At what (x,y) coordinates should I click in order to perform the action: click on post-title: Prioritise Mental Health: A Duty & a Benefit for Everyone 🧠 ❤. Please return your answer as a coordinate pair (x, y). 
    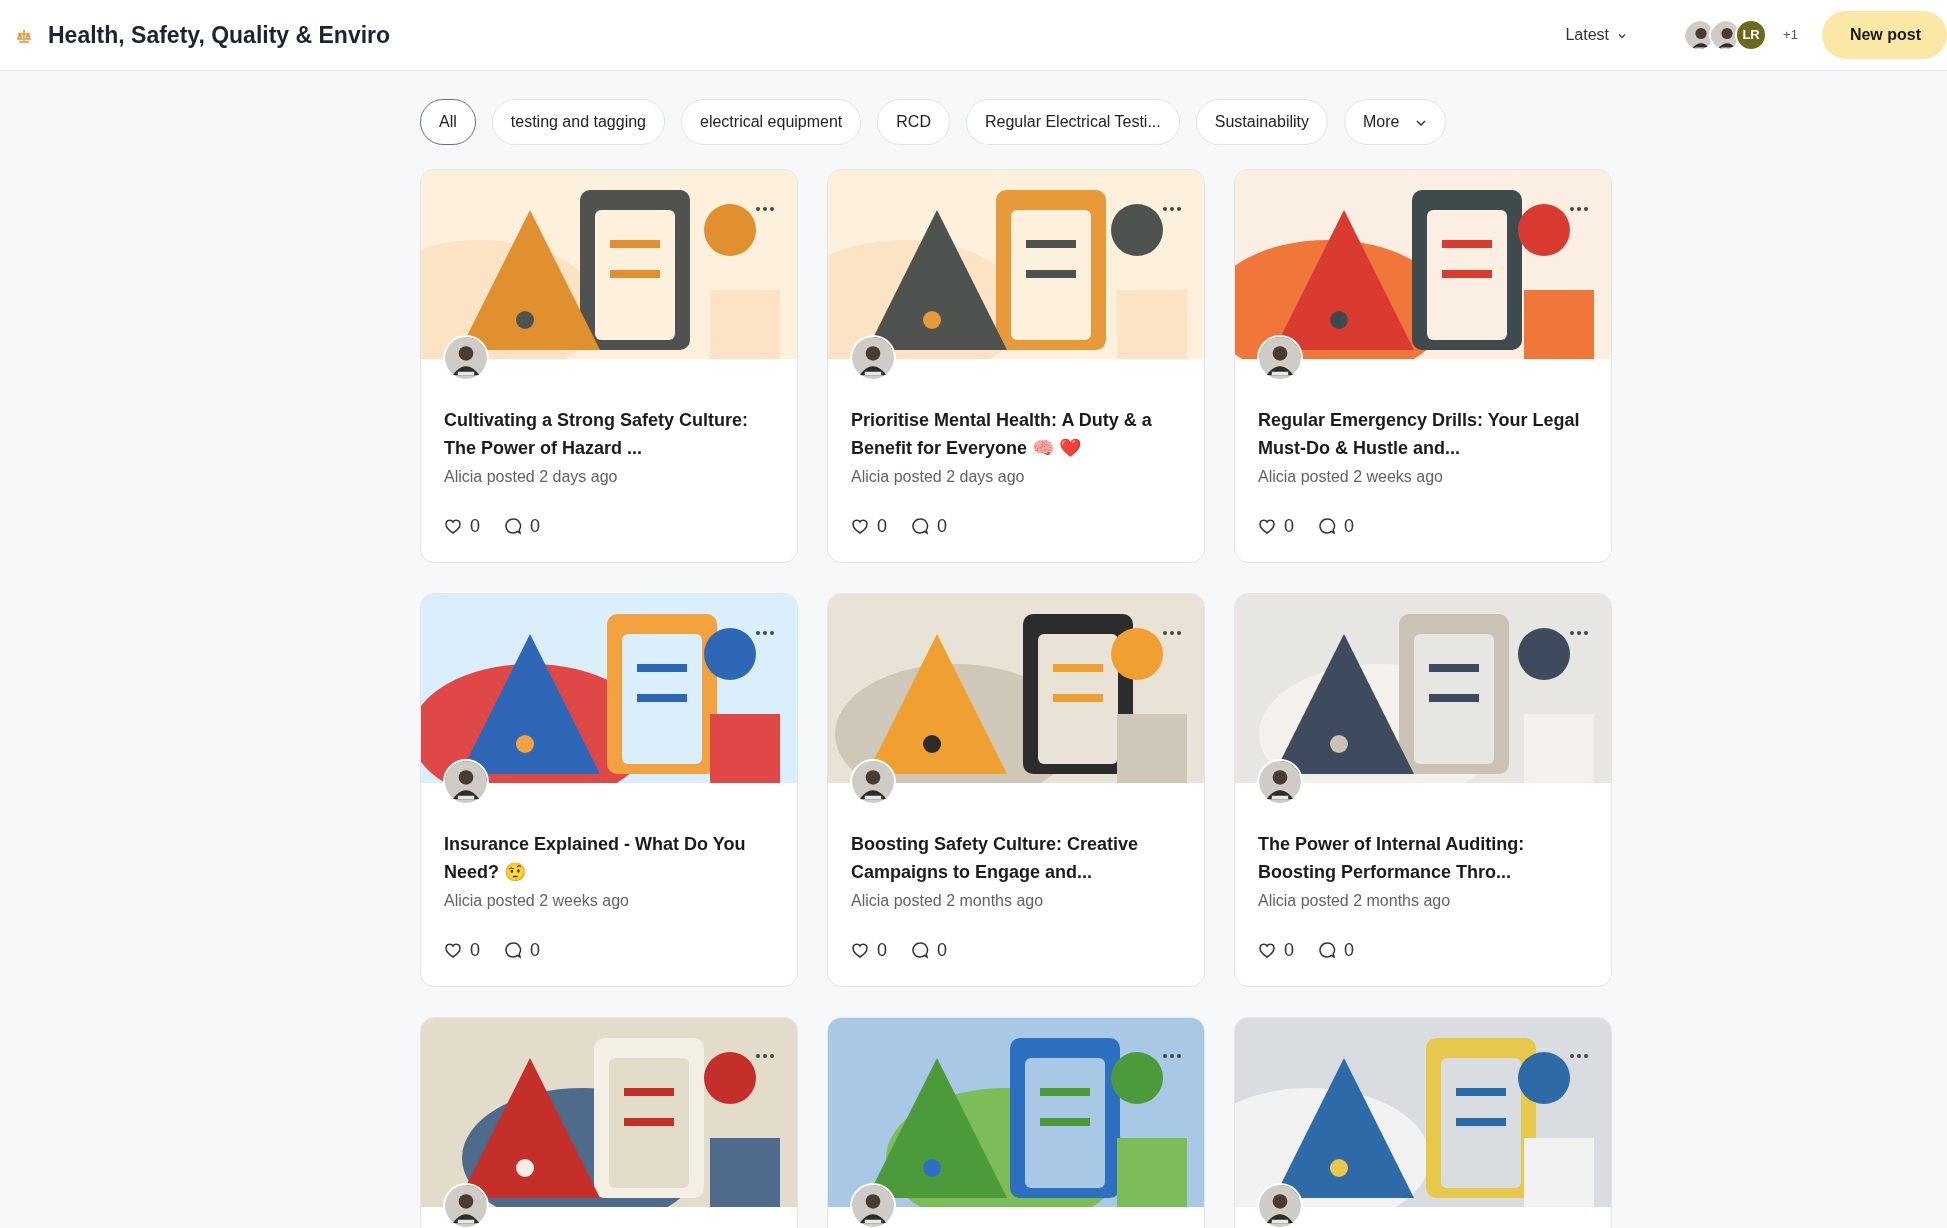
    Looking at the image, I should click on (1016, 435).